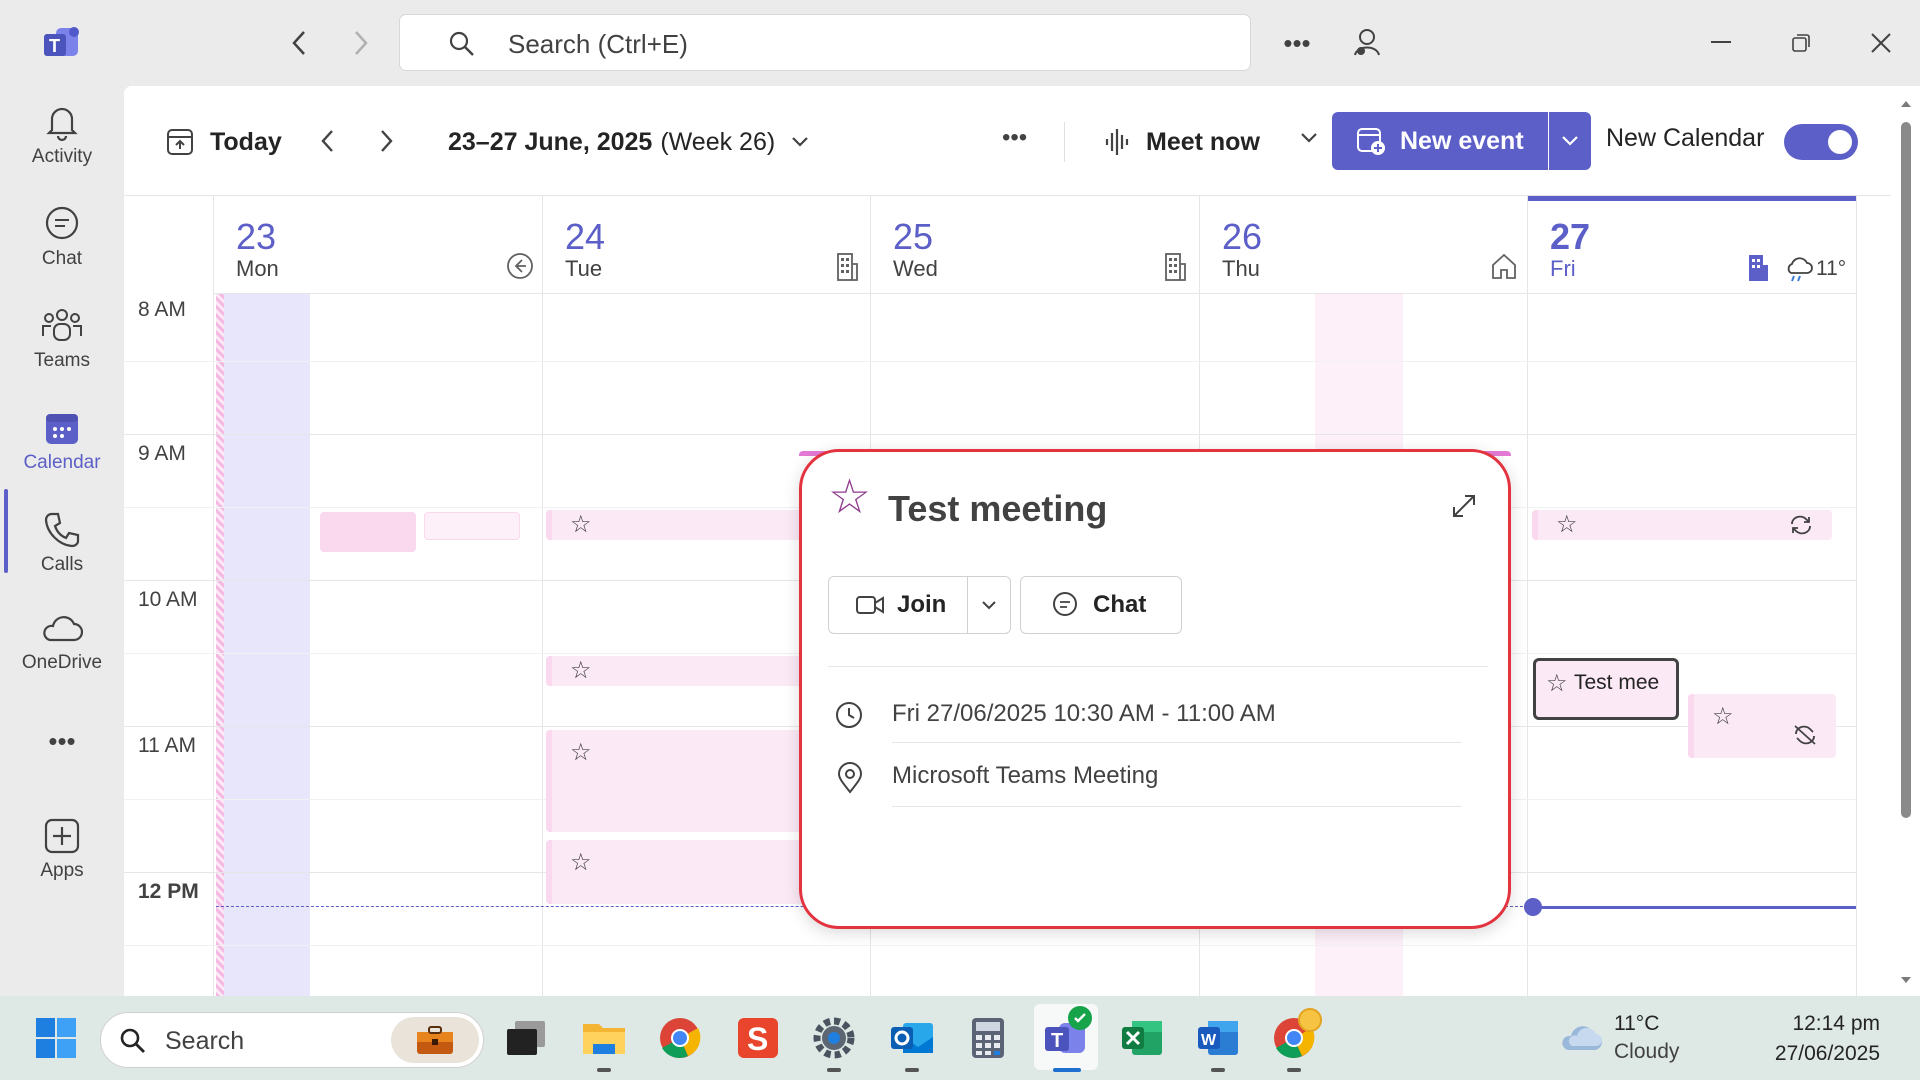  I want to click on today-button: Today, so click(224, 142).